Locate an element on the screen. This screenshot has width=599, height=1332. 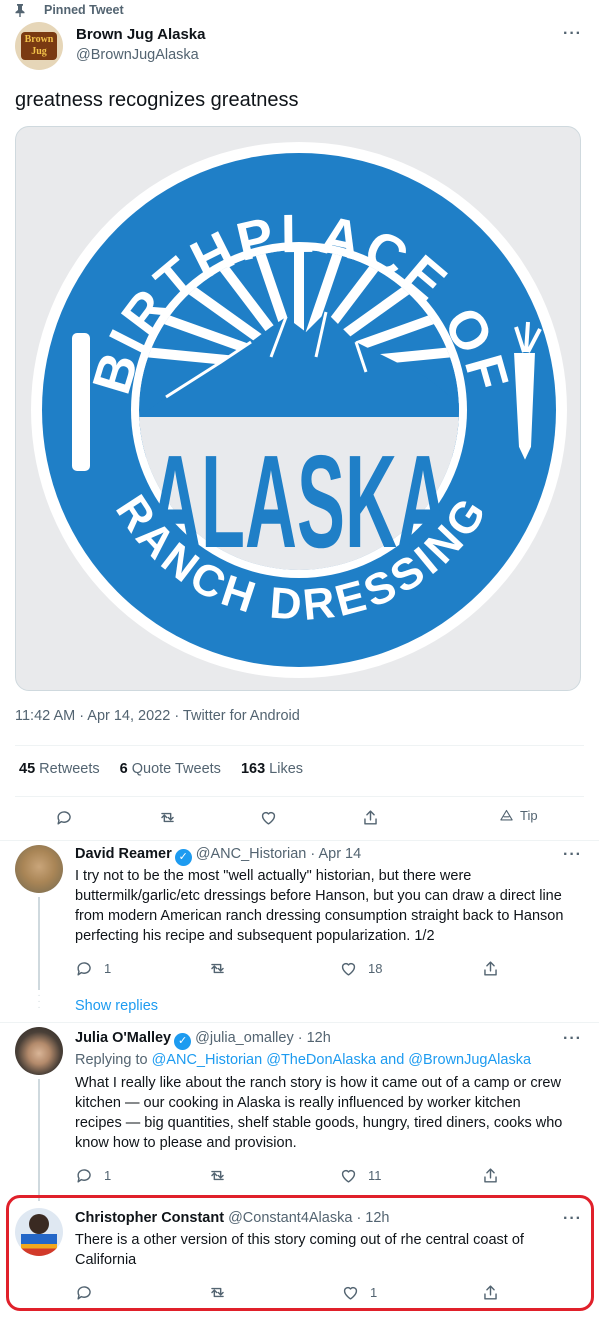
like-count: 11 is located at coordinates (375, 1175).